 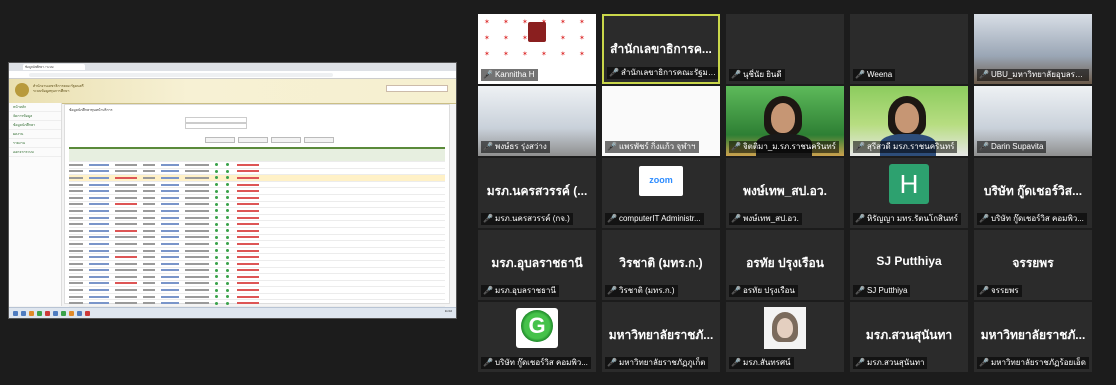 I want to click on participant-tile: 🎤 Weena, so click(x=909, y=49).